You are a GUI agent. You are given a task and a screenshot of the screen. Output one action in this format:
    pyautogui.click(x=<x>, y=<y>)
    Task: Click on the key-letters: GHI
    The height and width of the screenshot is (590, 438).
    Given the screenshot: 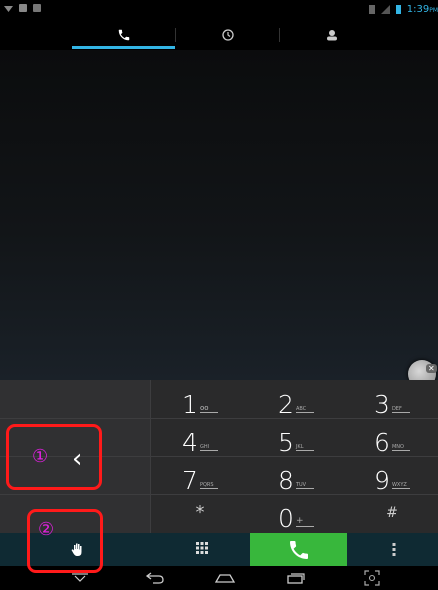 What is the action you would take?
    pyautogui.click(x=208, y=447)
    